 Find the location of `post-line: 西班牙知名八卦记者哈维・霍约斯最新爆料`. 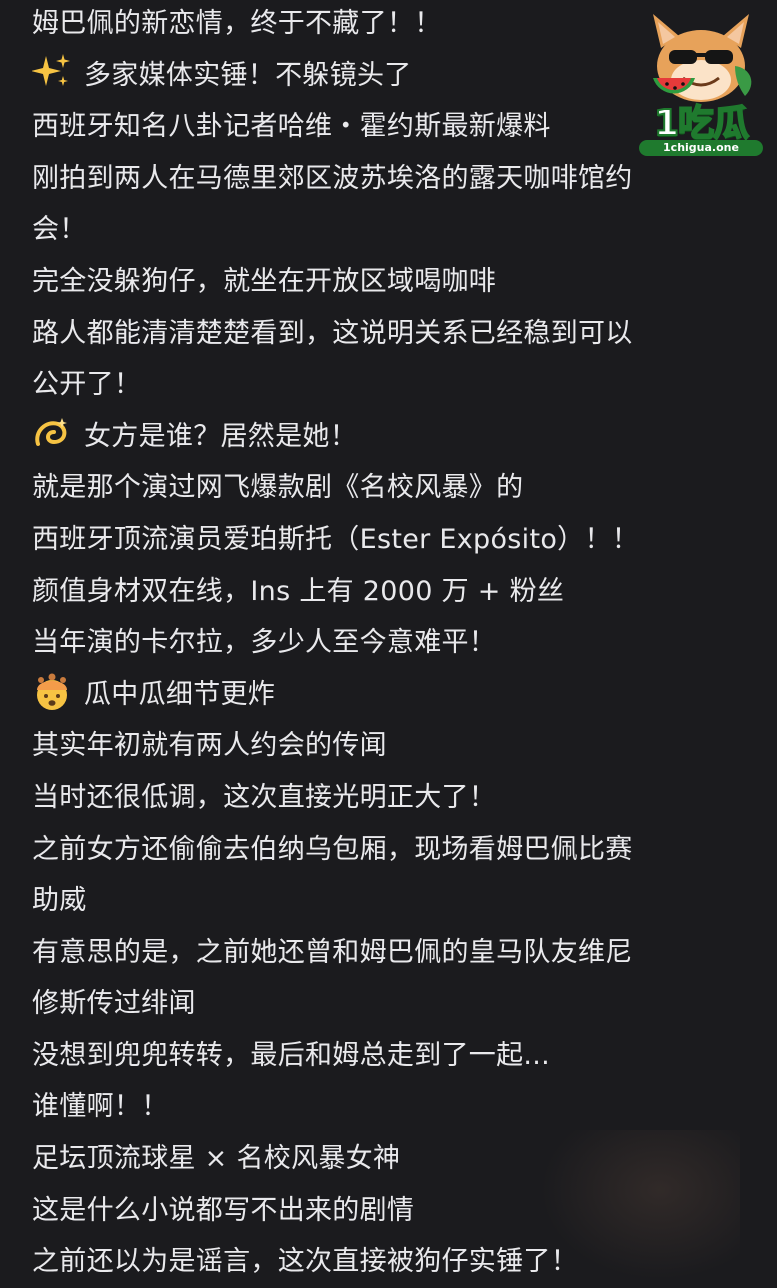

post-line: 西班牙知名八卦记者哈维・霍约斯最新爆料 is located at coordinates (291, 127).